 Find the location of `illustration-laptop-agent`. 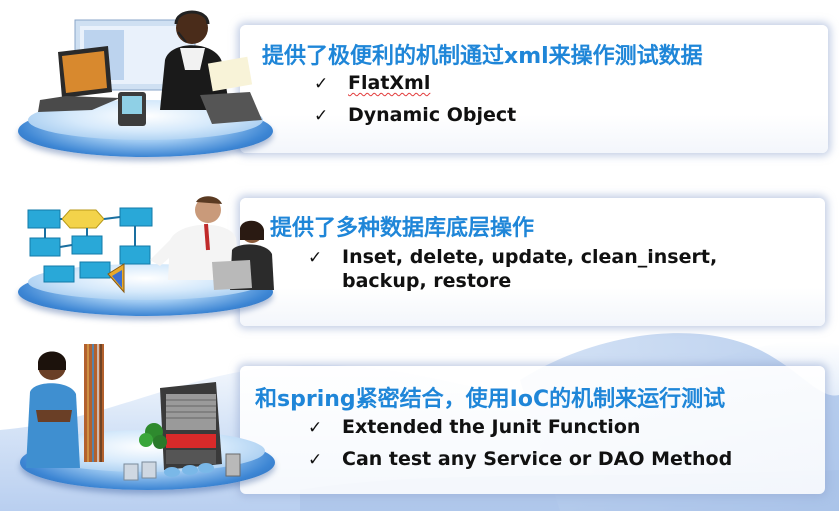

illustration-laptop-agent is located at coordinates (140, 87).